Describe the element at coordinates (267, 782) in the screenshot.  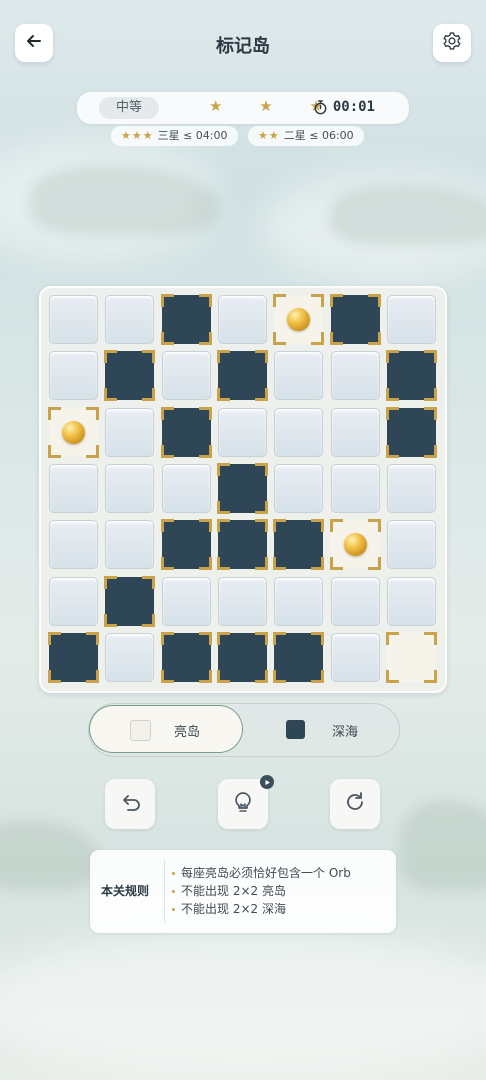
I see `video-ad-icon` at that location.